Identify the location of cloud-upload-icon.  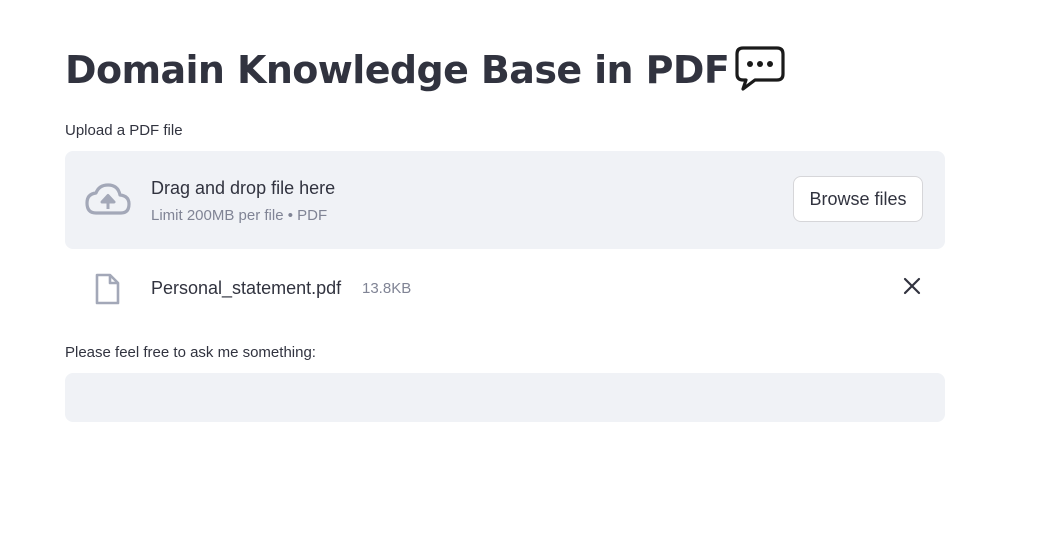
(108, 199).